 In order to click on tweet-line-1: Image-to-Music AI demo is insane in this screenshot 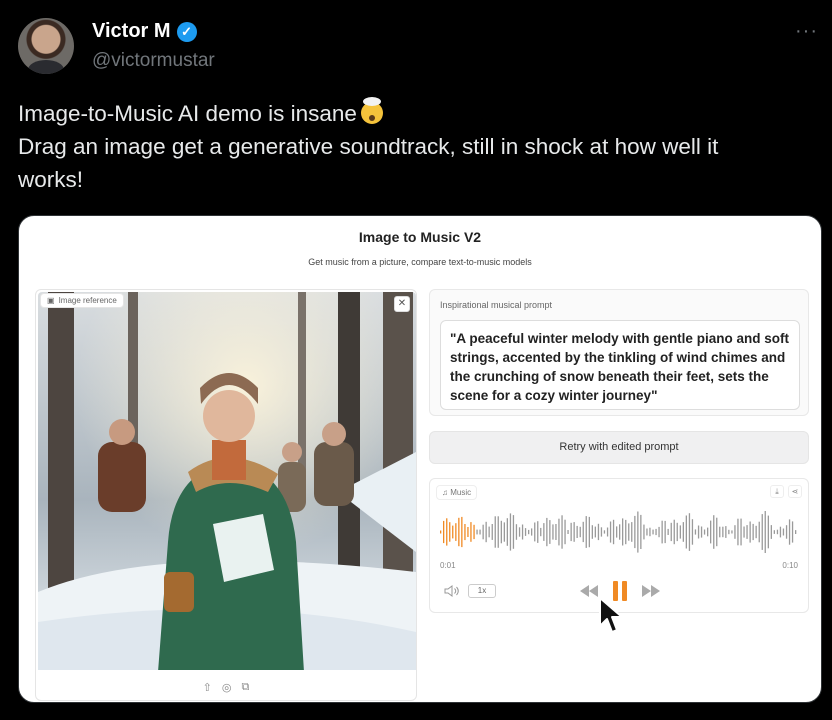, I will do `click(187, 113)`.